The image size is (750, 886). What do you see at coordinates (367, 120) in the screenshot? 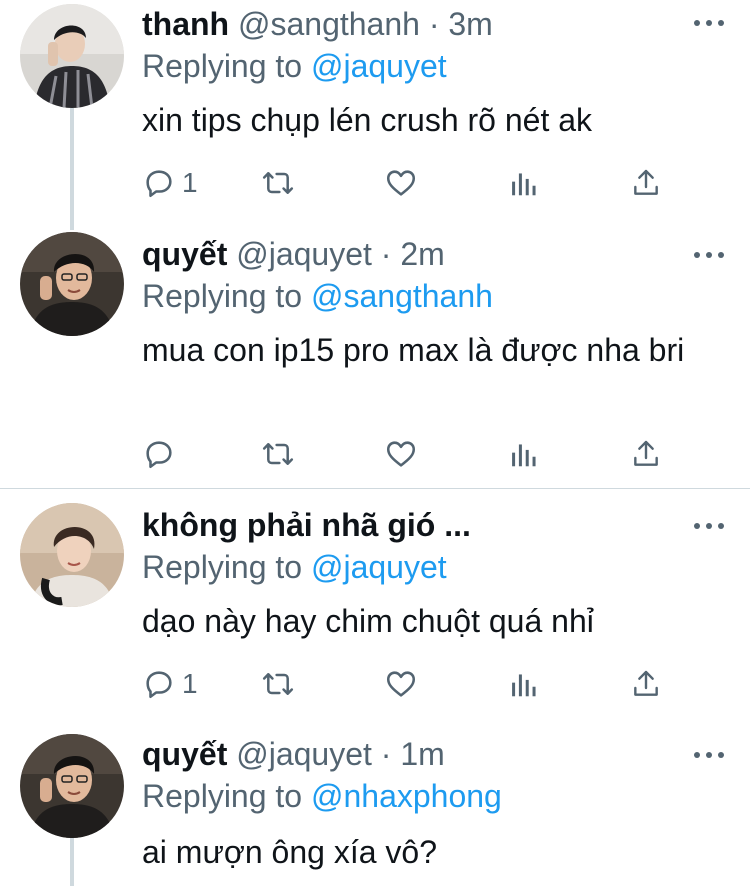
I see `tweet-text: xin tips chụp lén crush rõ nét ak` at bounding box center [367, 120].